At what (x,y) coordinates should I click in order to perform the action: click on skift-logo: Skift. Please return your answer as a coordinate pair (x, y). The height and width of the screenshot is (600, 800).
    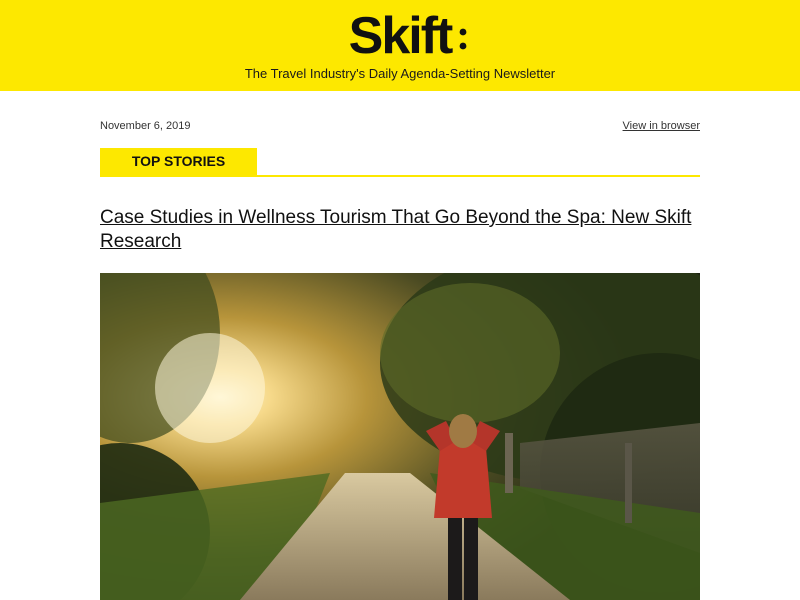
    Looking at the image, I should click on (400, 35).